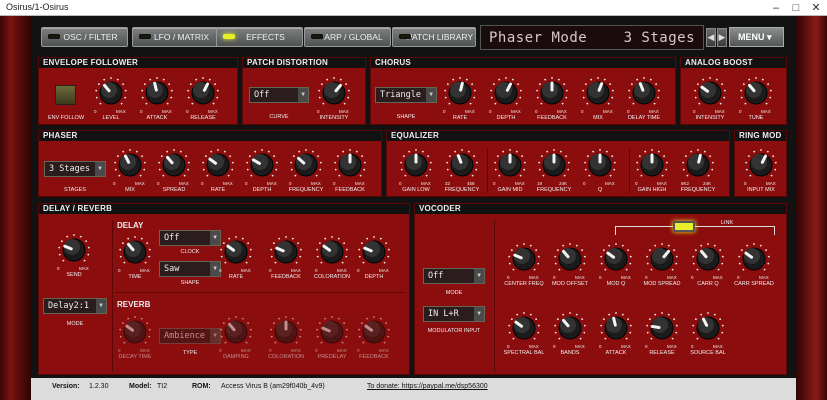  What do you see at coordinates (524, 264) in the screenshot?
I see `knob-center-freq: 0 MAX CENTER FREQ` at bounding box center [524, 264].